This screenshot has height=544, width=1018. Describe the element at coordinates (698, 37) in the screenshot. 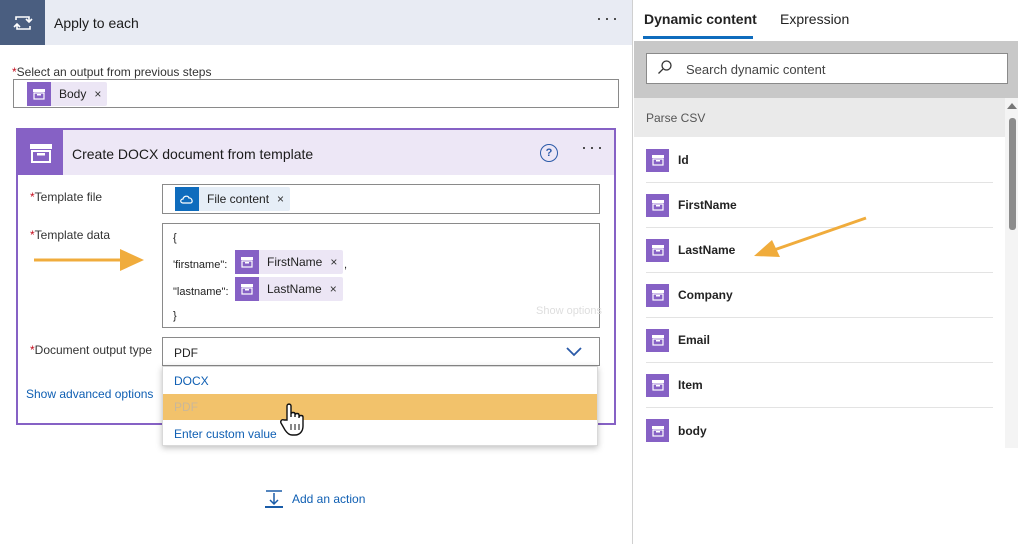

I see `active-tab-indicator` at that location.